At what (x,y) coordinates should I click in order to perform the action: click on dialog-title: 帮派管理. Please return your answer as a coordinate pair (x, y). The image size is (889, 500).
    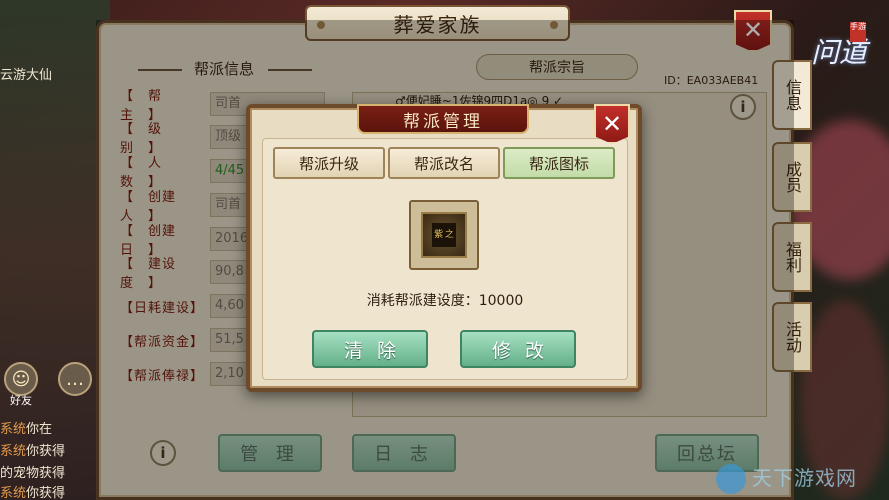
    Looking at the image, I should click on (443, 119).